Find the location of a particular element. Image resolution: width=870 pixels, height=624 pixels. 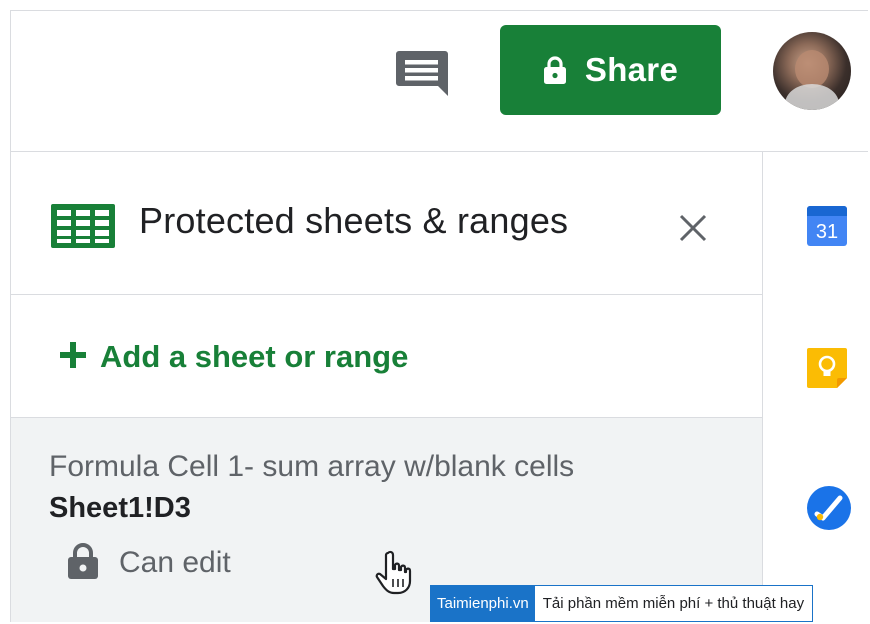

plus-icon is located at coordinates (73, 357).